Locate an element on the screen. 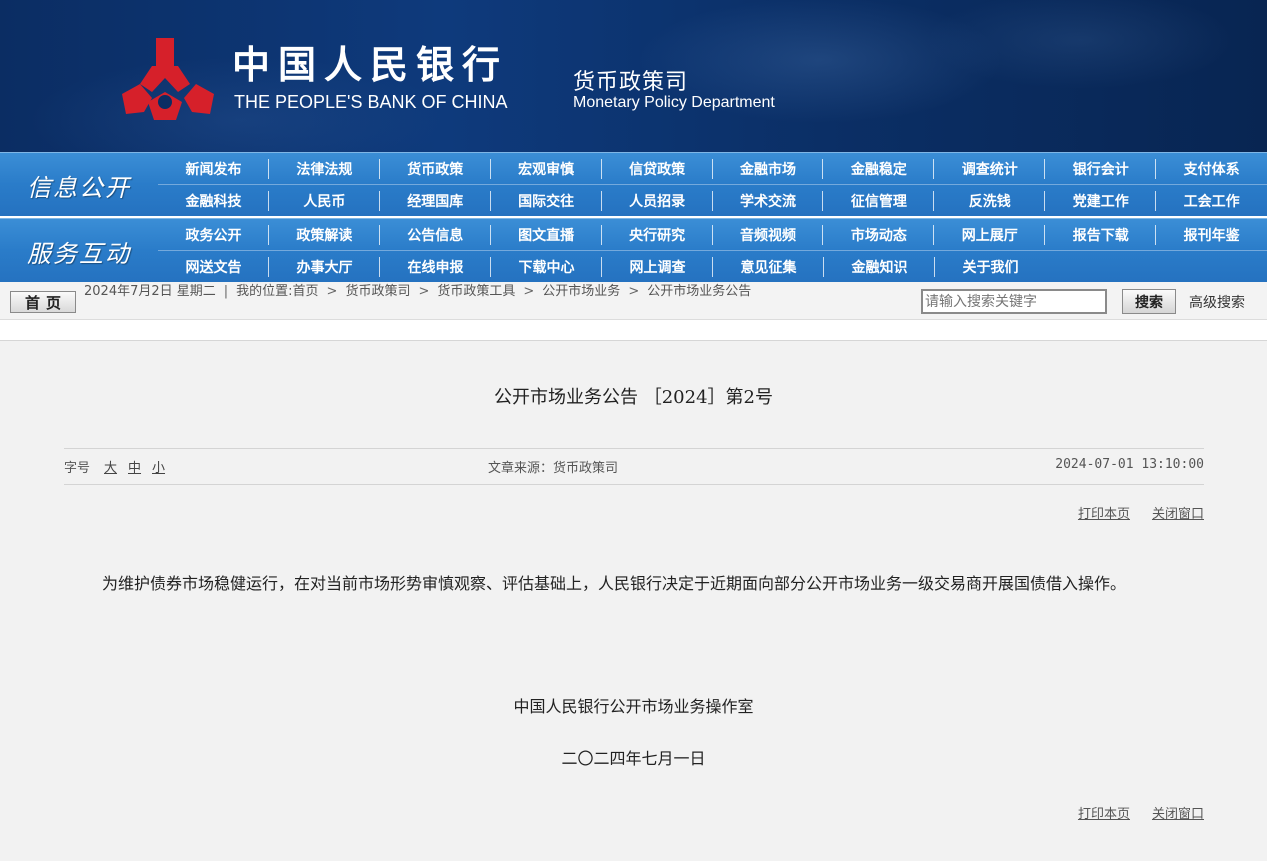  nav-item: 工会工作 is located at coordinates (1211, 201).